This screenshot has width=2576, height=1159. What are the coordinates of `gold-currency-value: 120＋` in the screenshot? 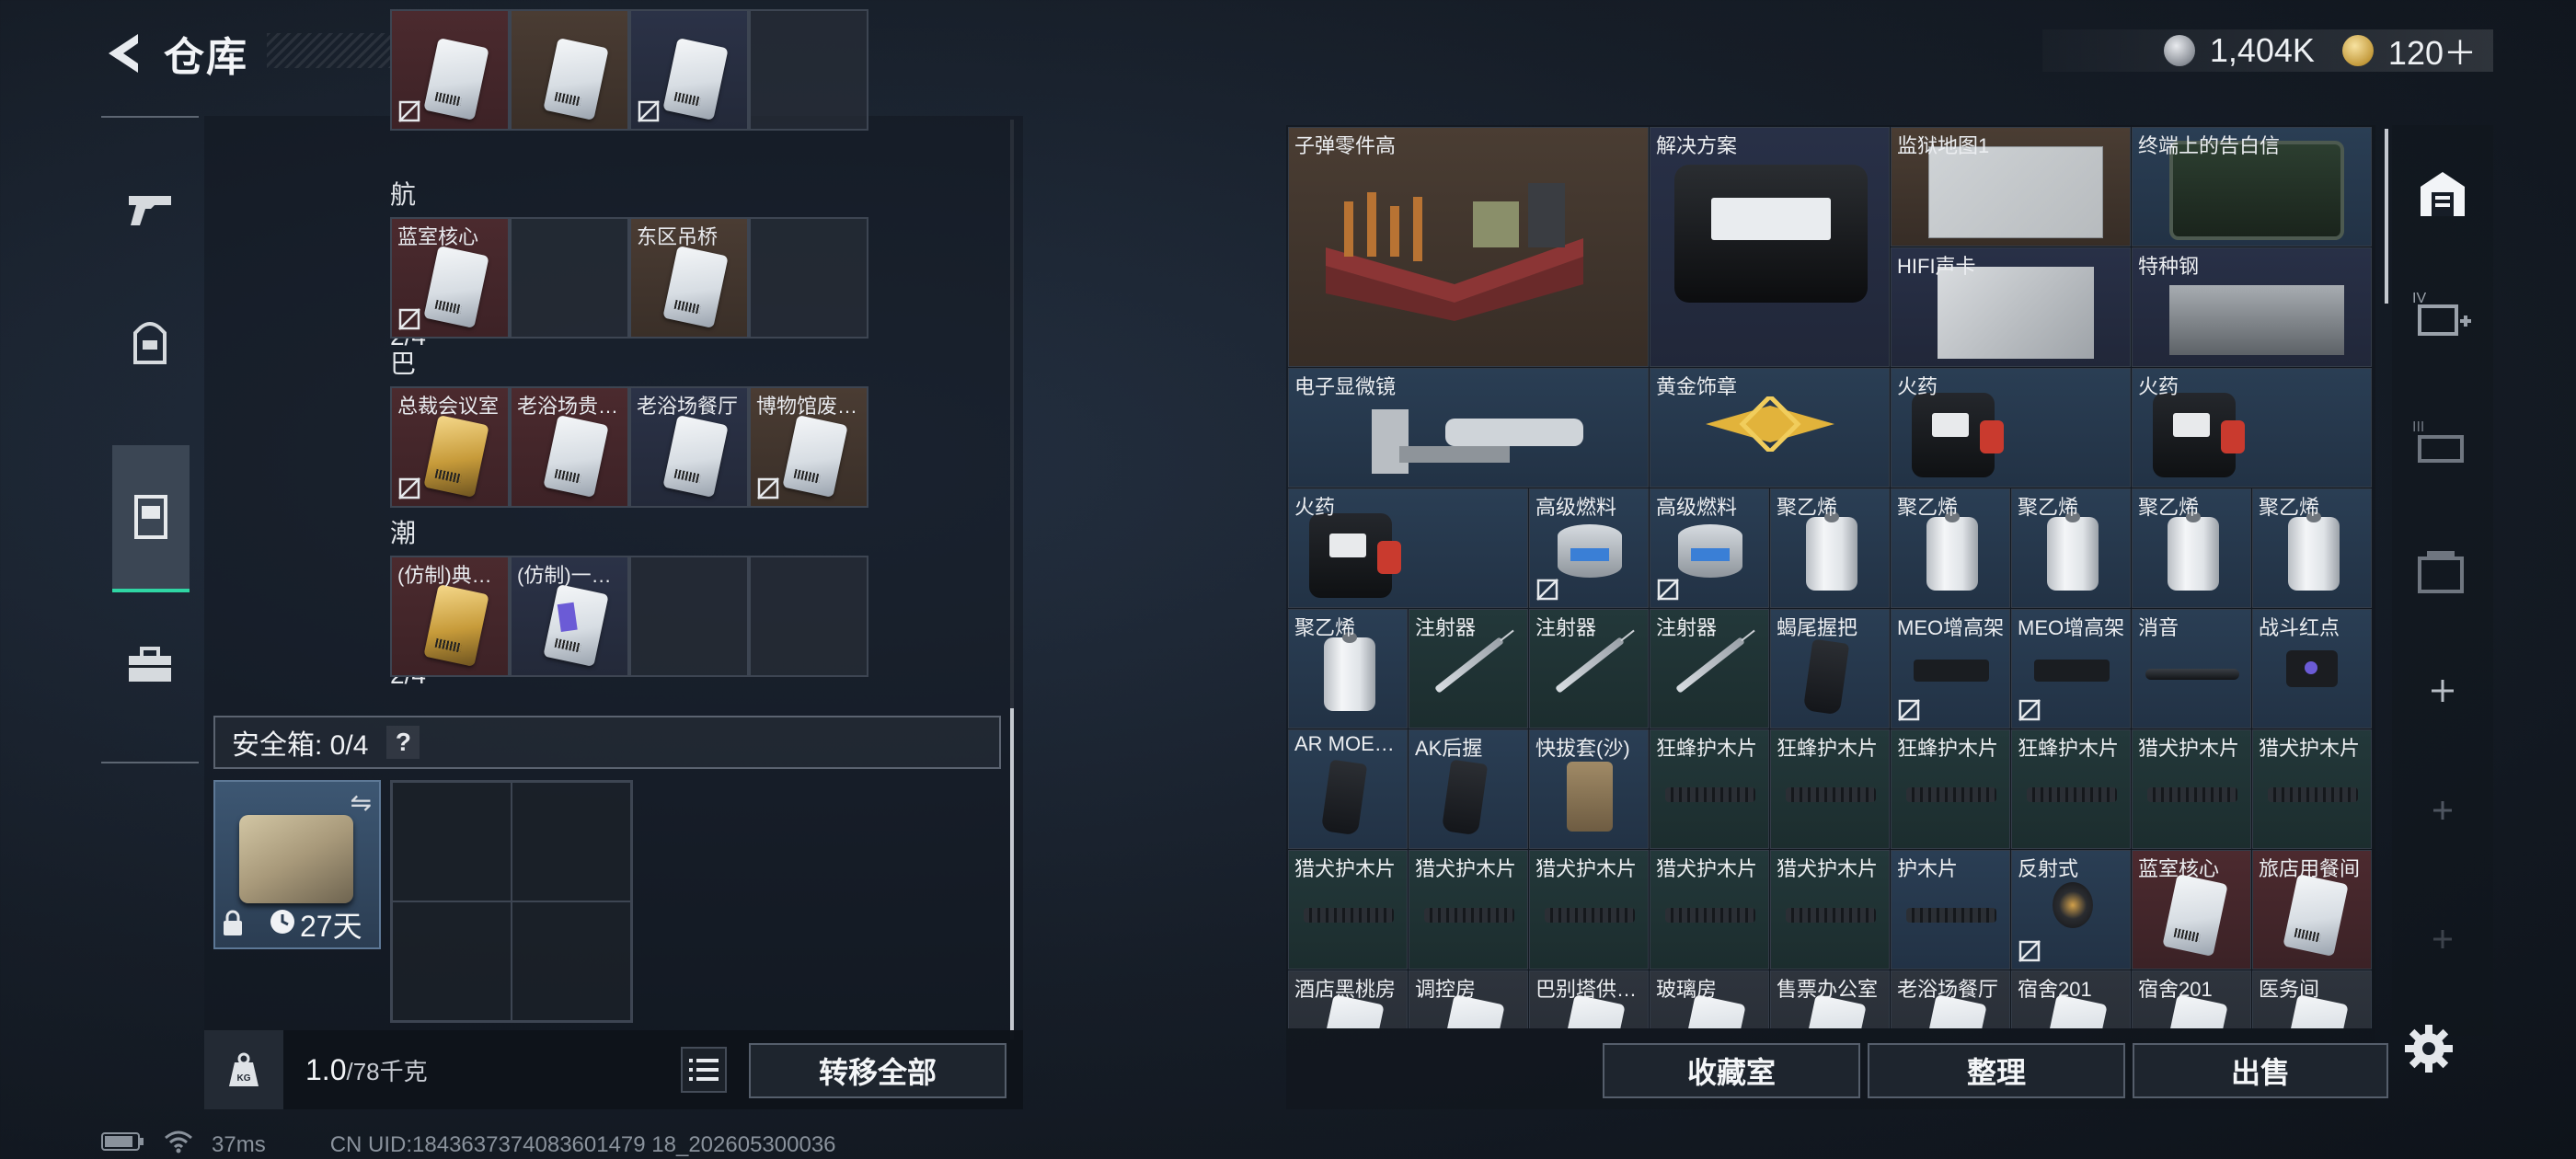 It's located at (2432, 51).